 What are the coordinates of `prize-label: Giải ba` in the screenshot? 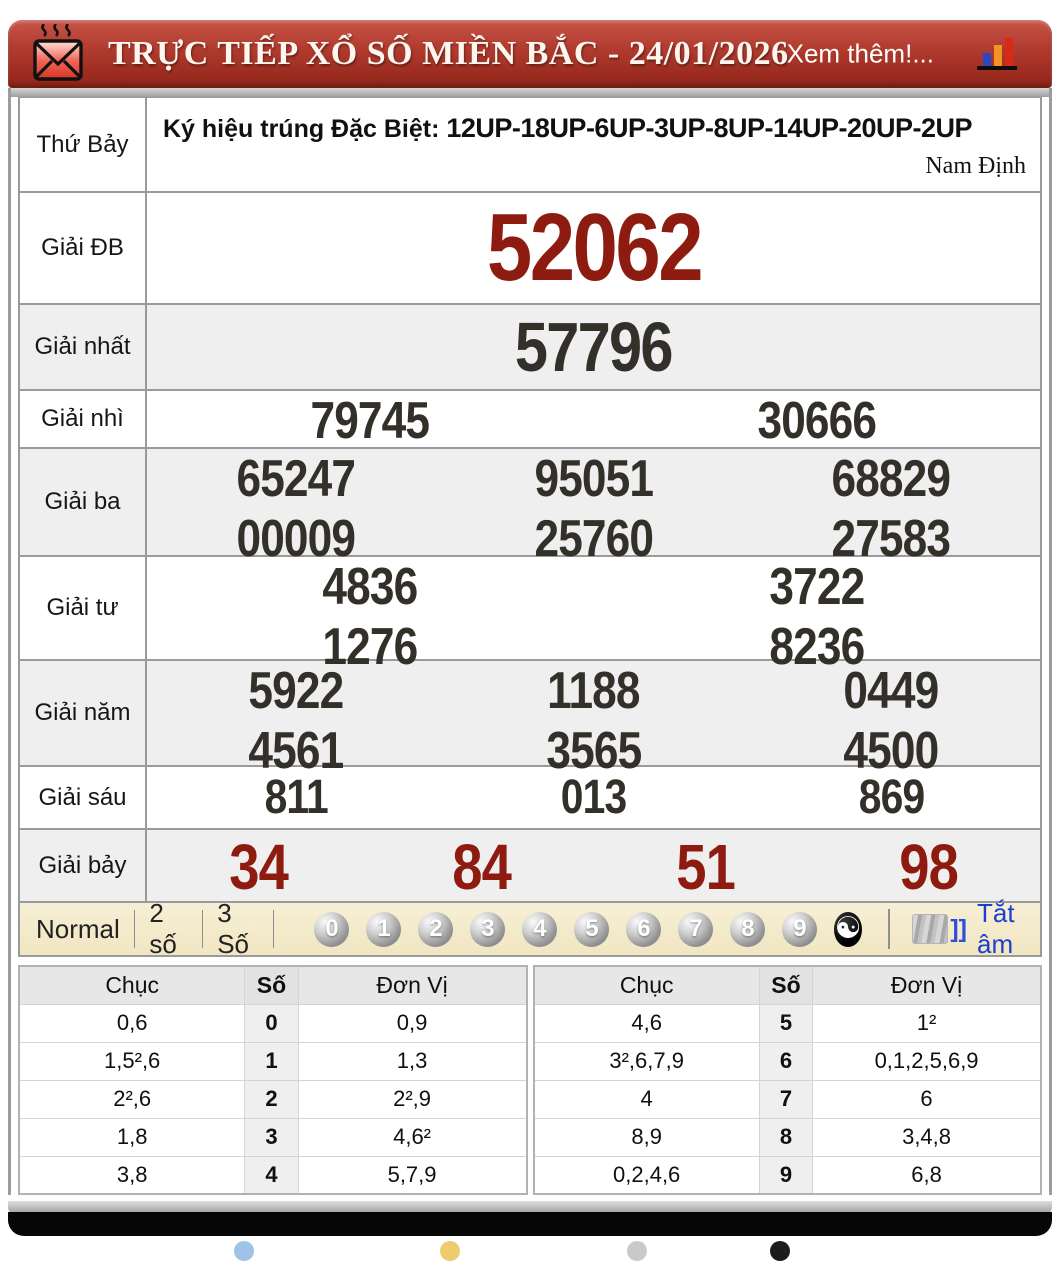 It's located at (83, 502).